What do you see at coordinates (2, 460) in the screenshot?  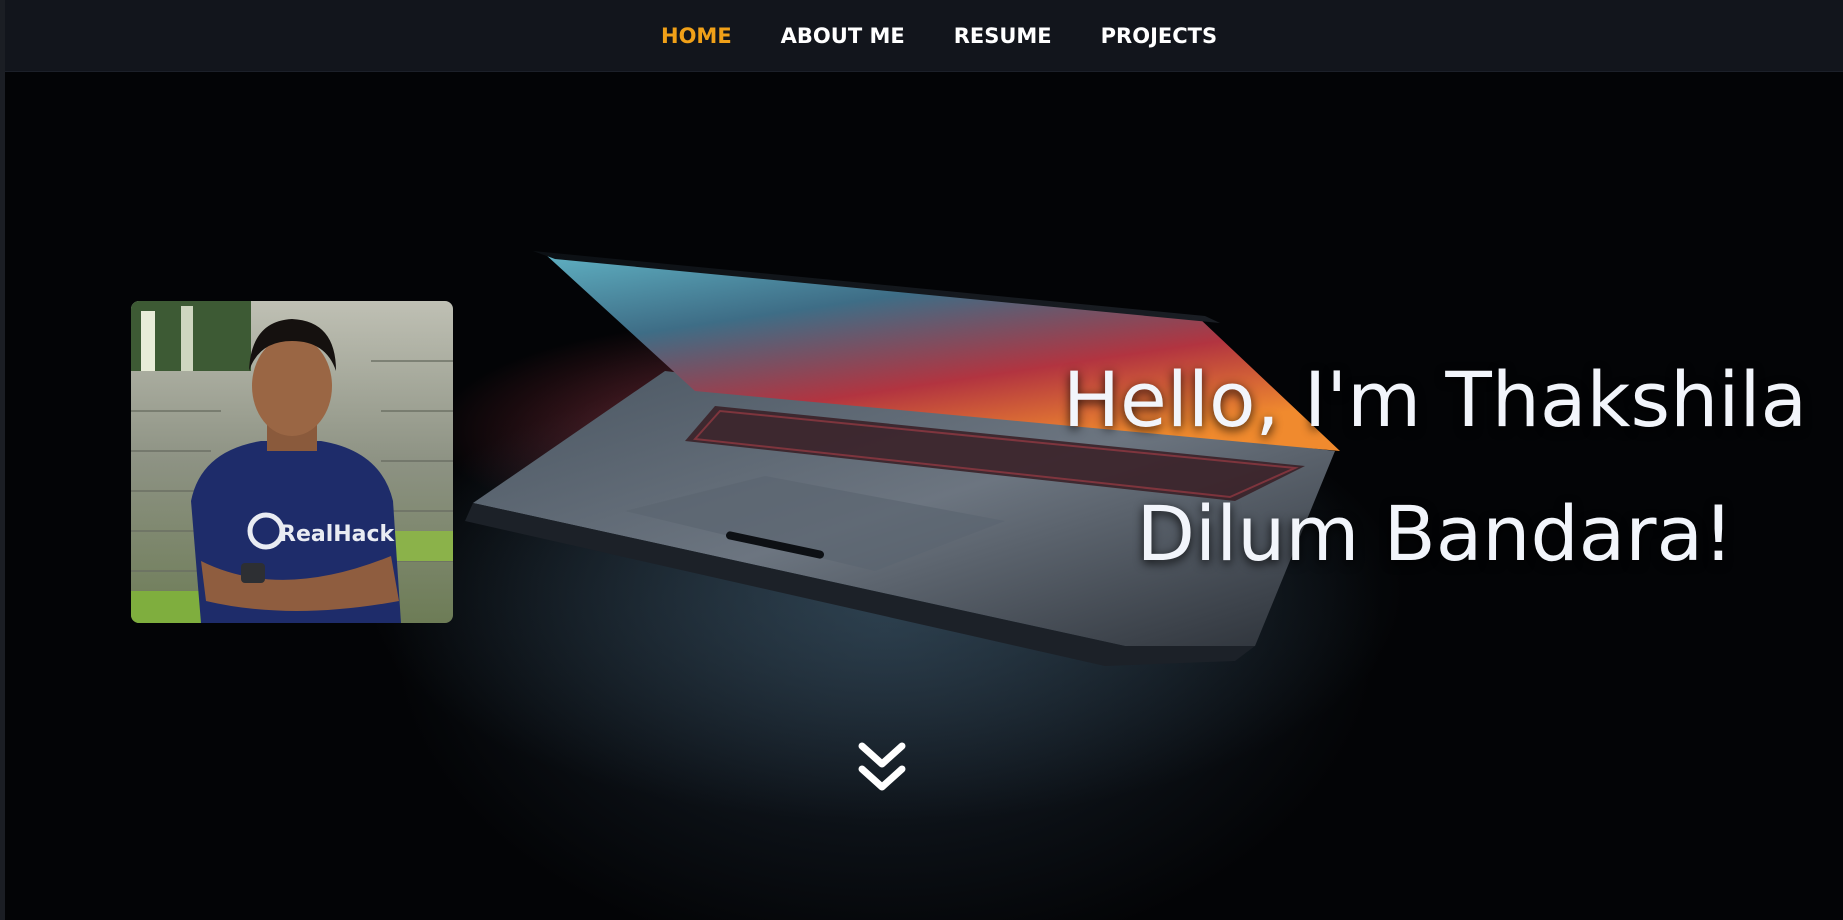 I see `window-edge` at bounding box center [2, 460].